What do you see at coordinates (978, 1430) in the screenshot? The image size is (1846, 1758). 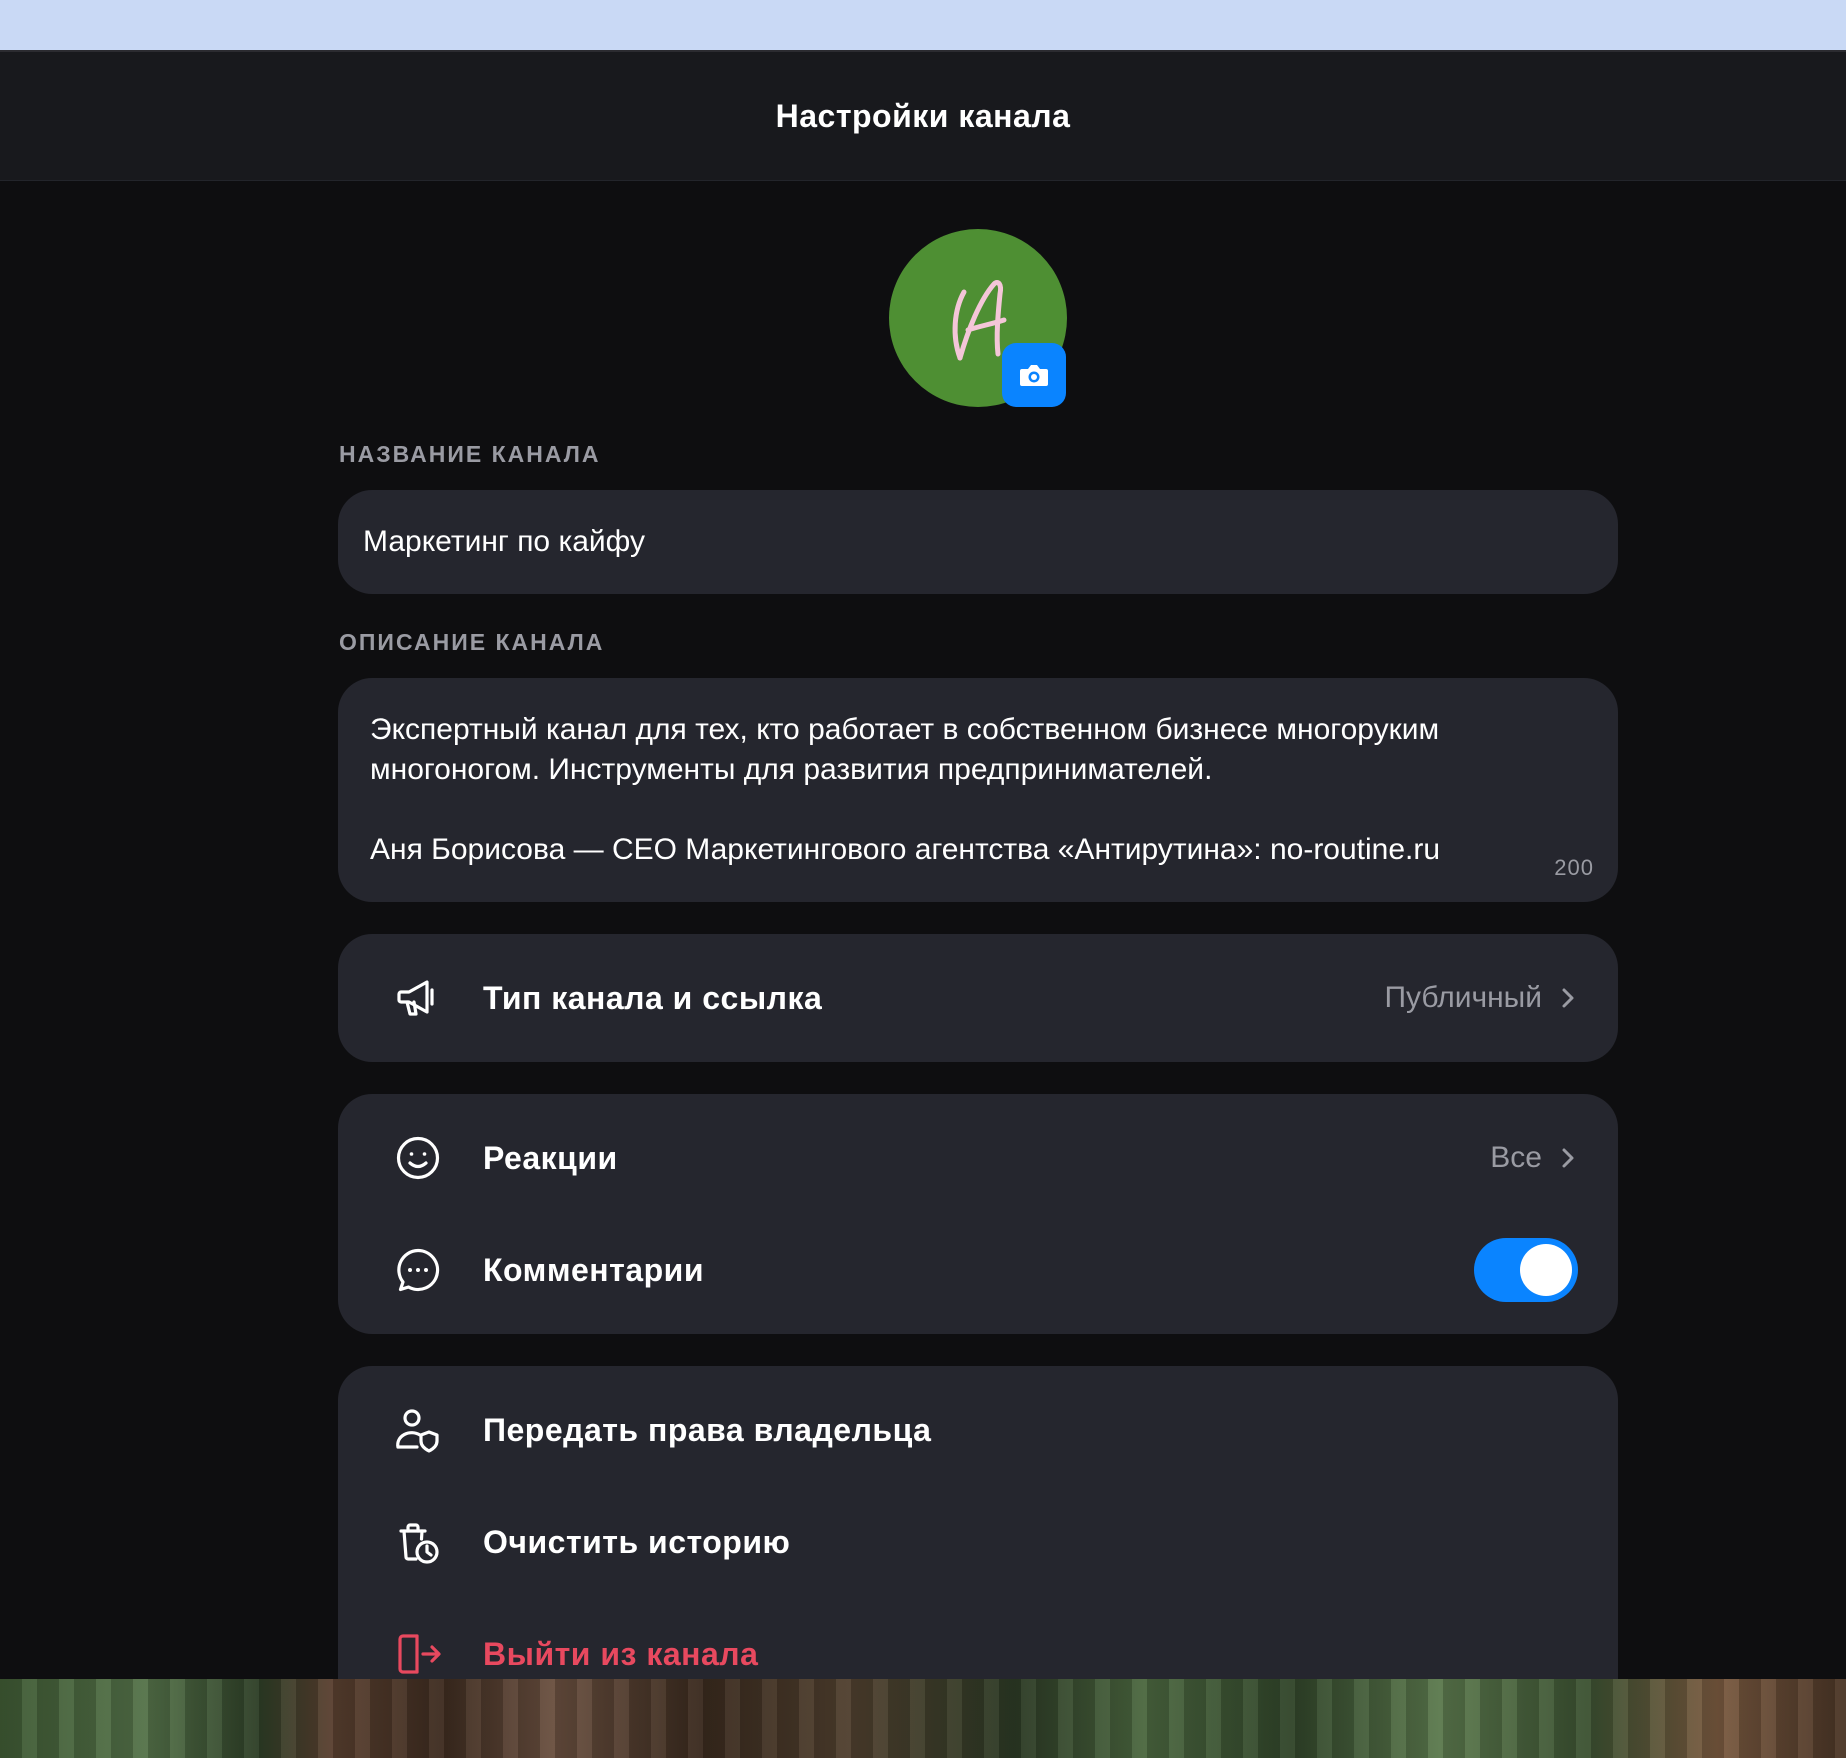 I see `transfer-ownership-row: Передать права владельца` at bounding box center [978, 1430].